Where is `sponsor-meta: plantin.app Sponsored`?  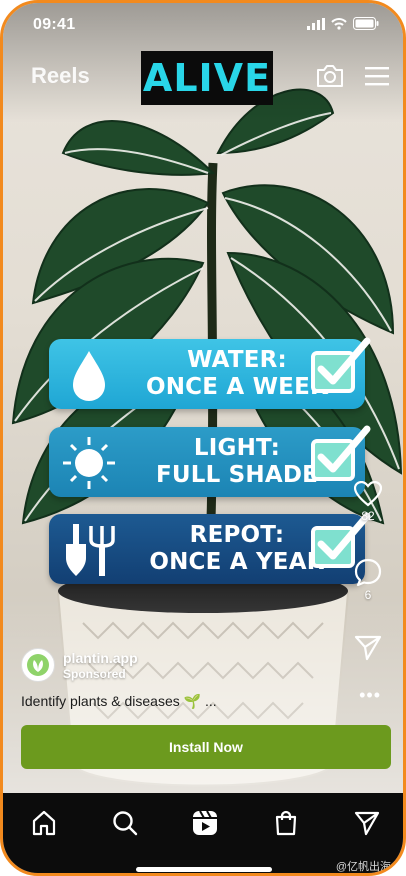 sponsor-meta: plantin.app Sponsored is located at coordinates (100, 665).